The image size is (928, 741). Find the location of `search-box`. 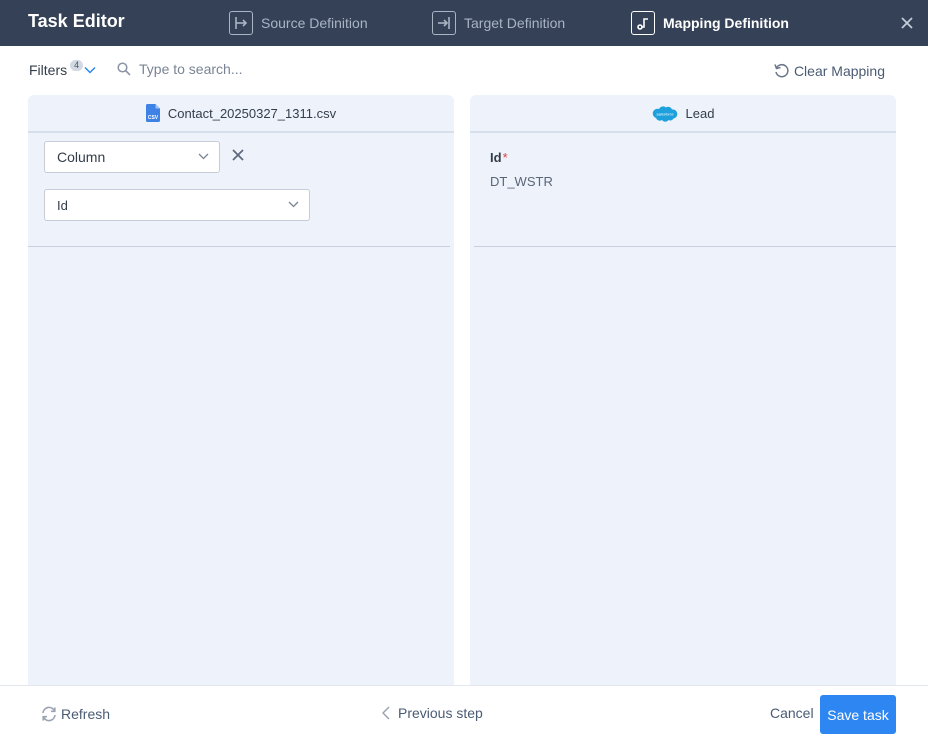

search-box is located at coordinates (278, 69).